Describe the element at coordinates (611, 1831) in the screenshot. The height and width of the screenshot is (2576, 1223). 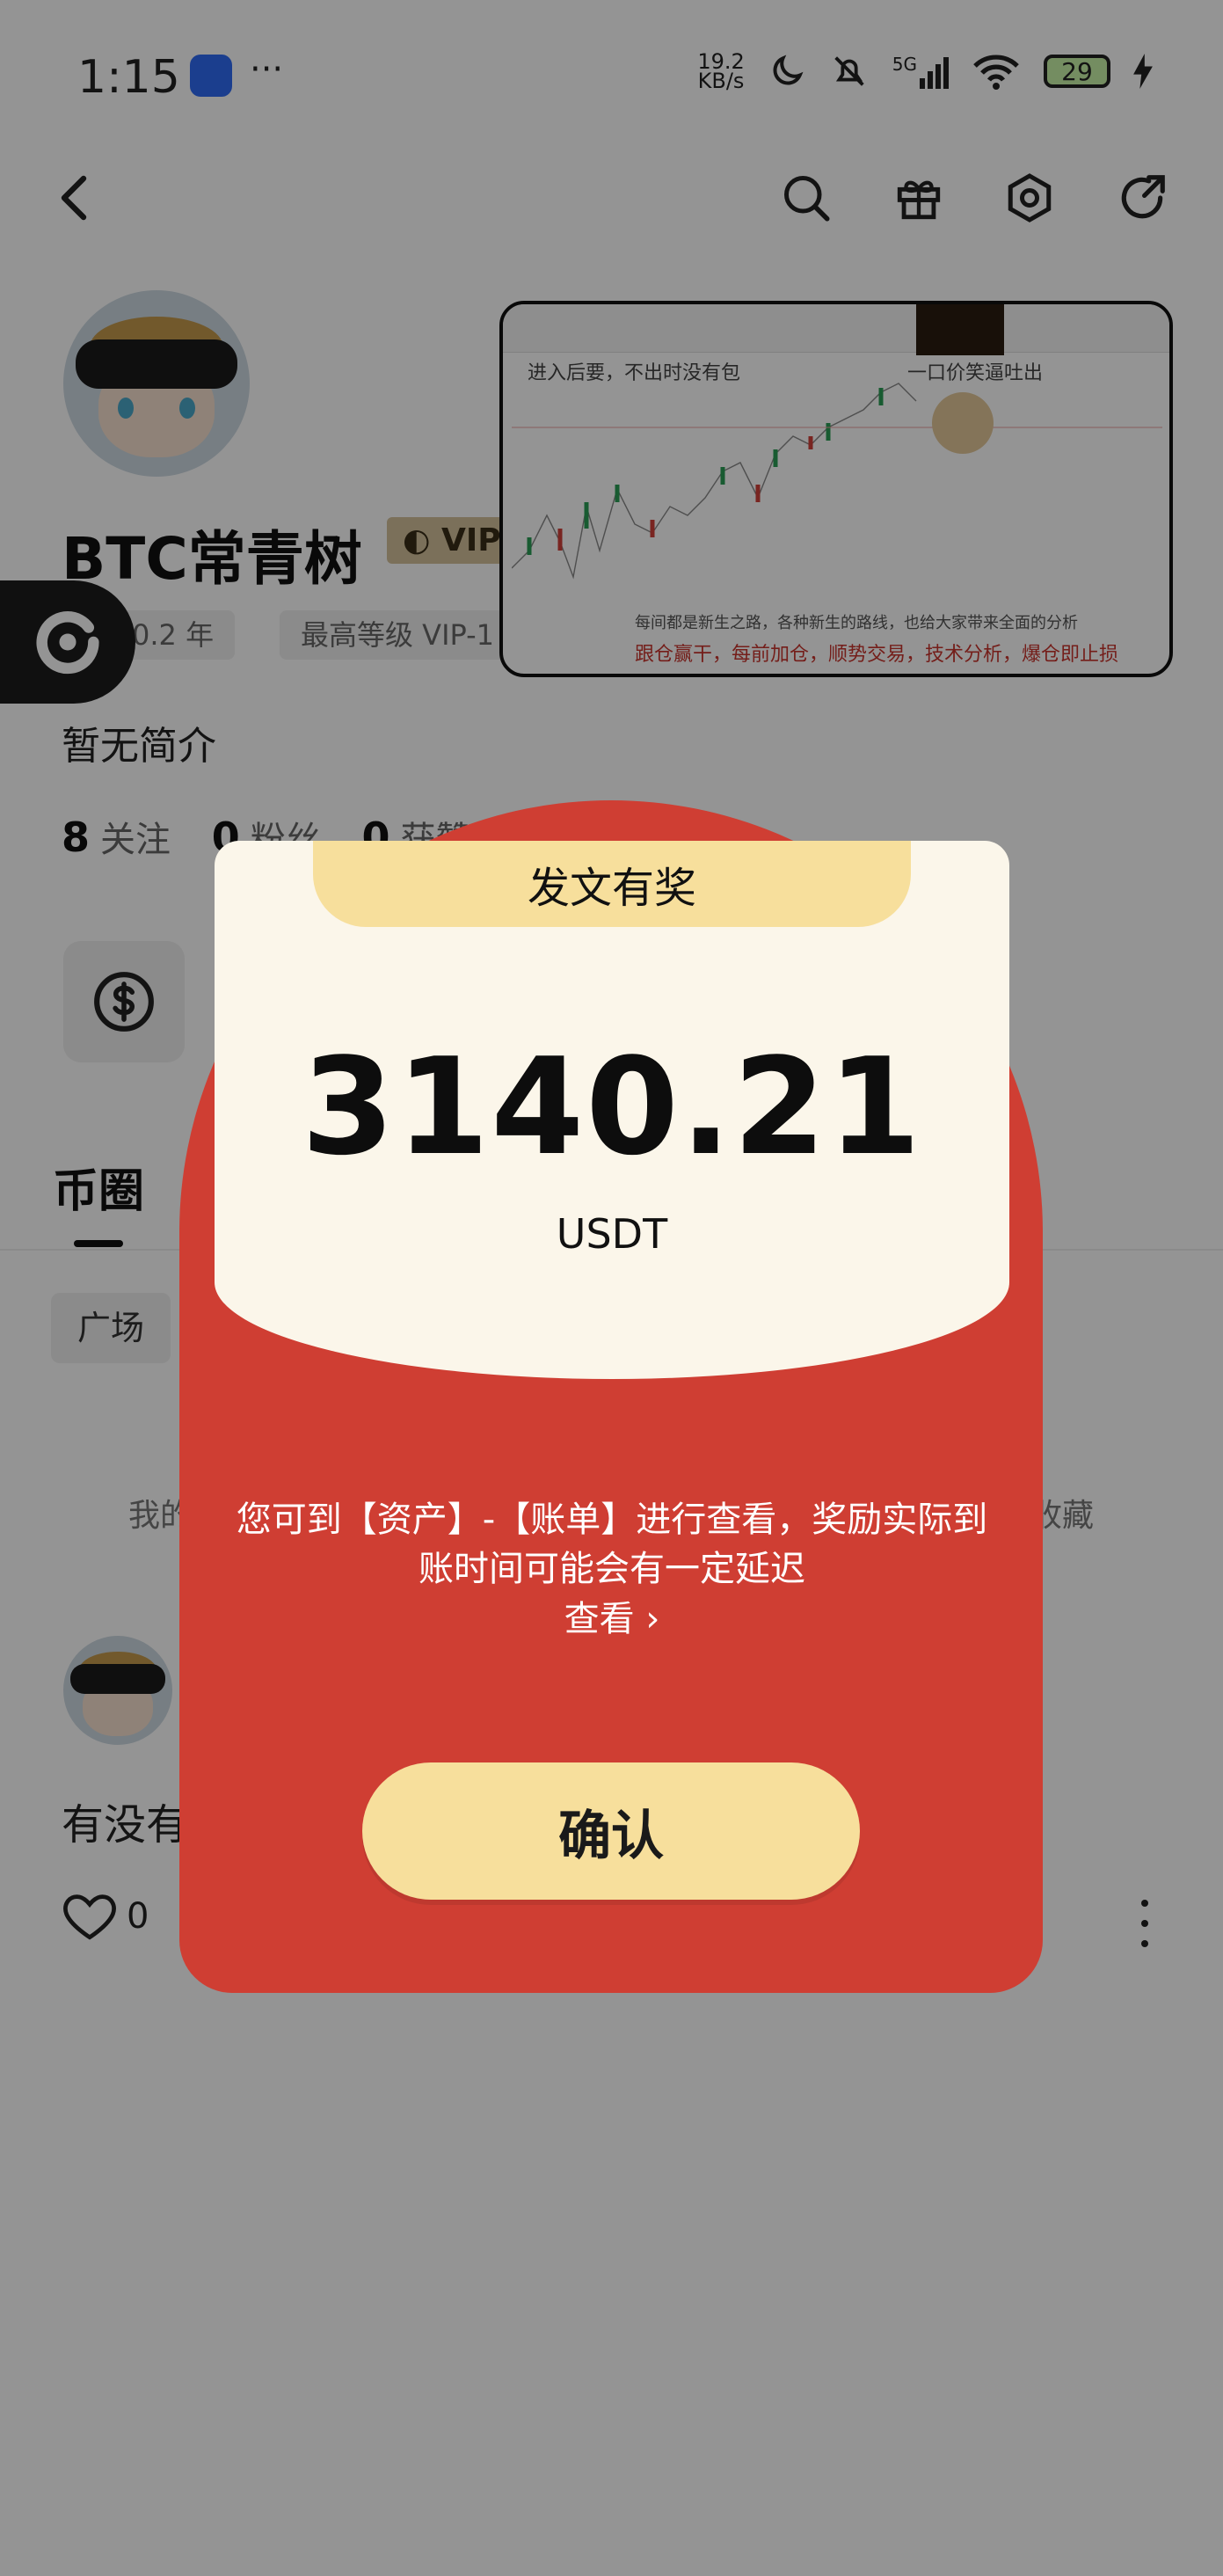
I see `confirm-button: 确认` at that location.